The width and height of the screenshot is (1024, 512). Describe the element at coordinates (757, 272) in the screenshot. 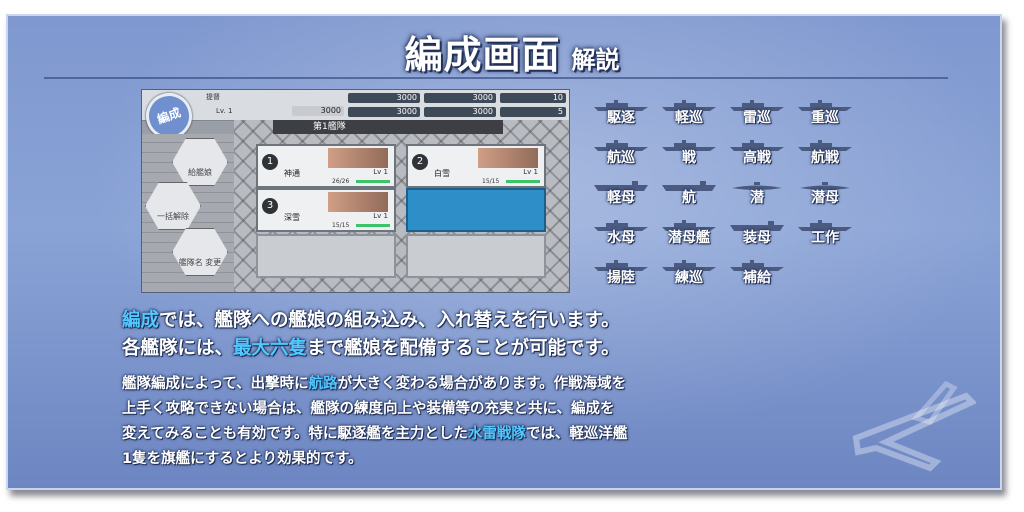

I see `ship-type-fleet-oiler: 補給` at that location.